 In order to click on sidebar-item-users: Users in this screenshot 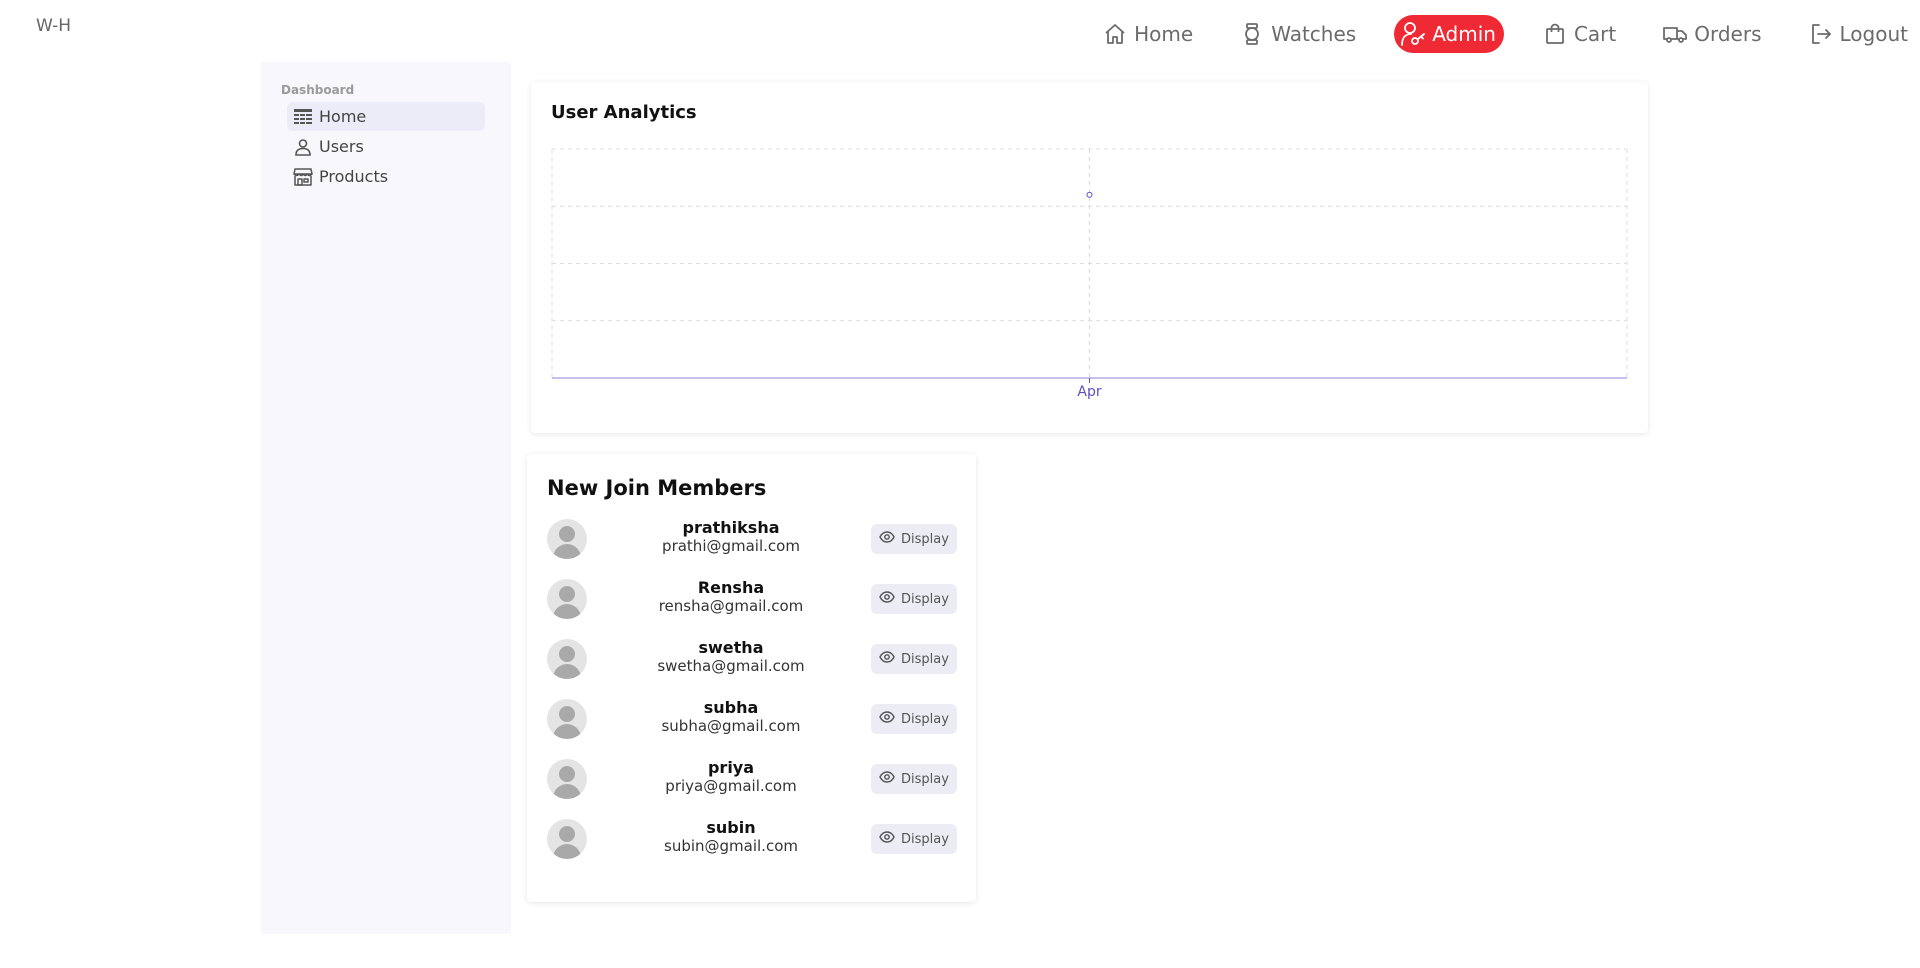, I will do `click(386, 146)`.